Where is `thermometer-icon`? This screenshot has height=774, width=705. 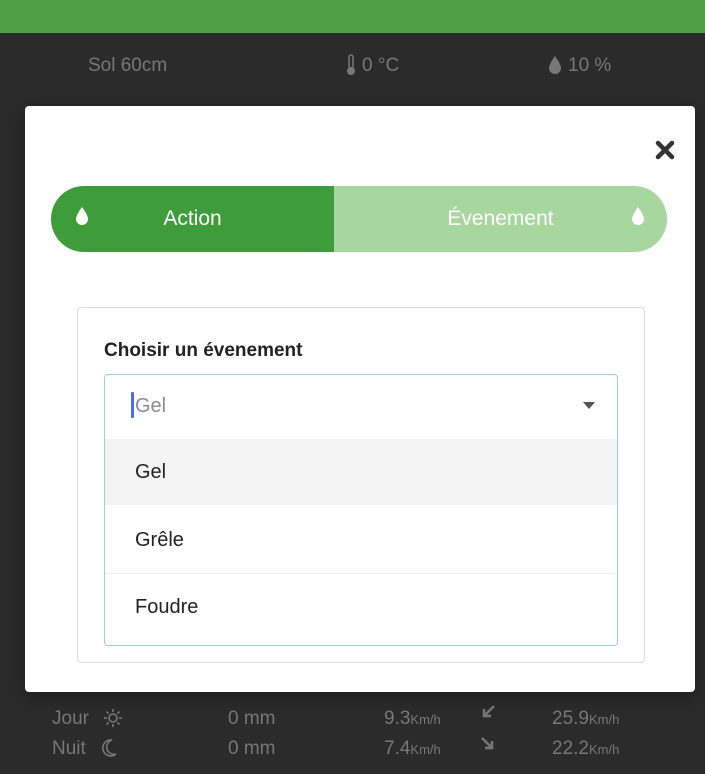 thermometer-icon is located at coordinates (351, 68).